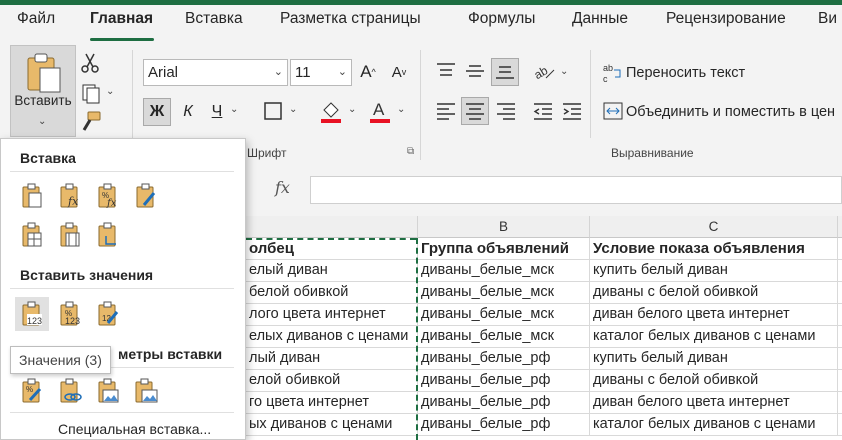 Image resolution: width=842 pixels, height=440 pixels. What do you see at coordinates (273, 111) in the screenshot?
I see `borders-icon` at bounding box center [273, 111].